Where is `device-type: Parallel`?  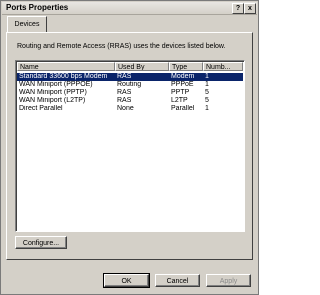 device-type: Parallel is located at coordinates (183, 108).